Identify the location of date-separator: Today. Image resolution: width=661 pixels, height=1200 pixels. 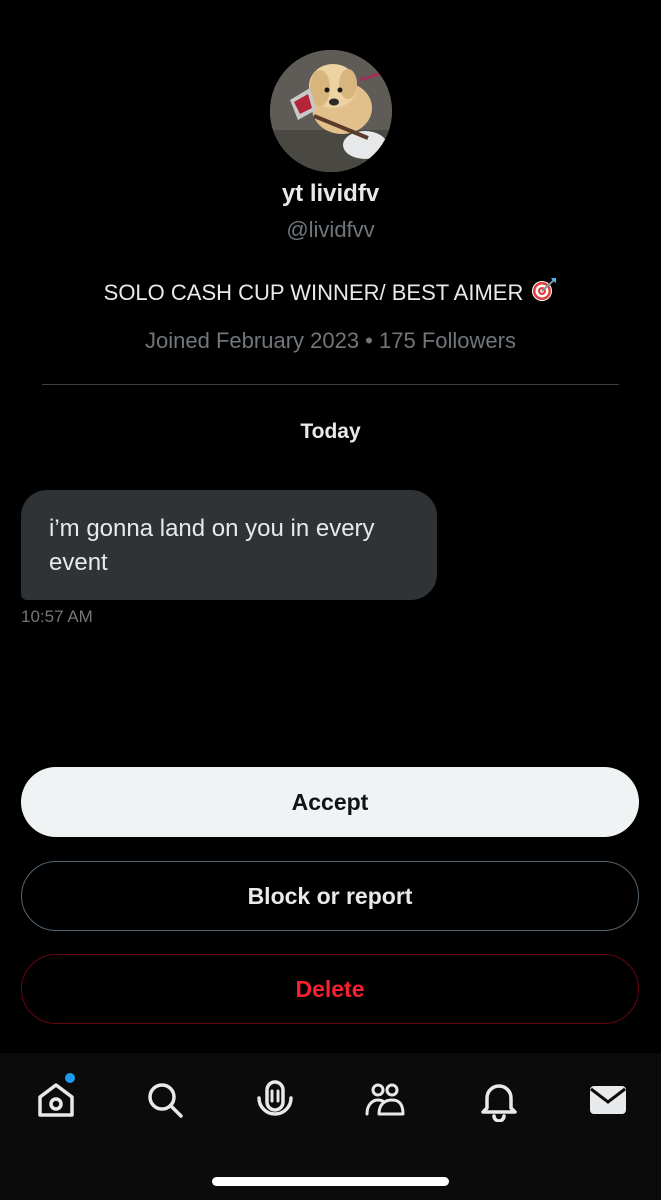
(330, 431).